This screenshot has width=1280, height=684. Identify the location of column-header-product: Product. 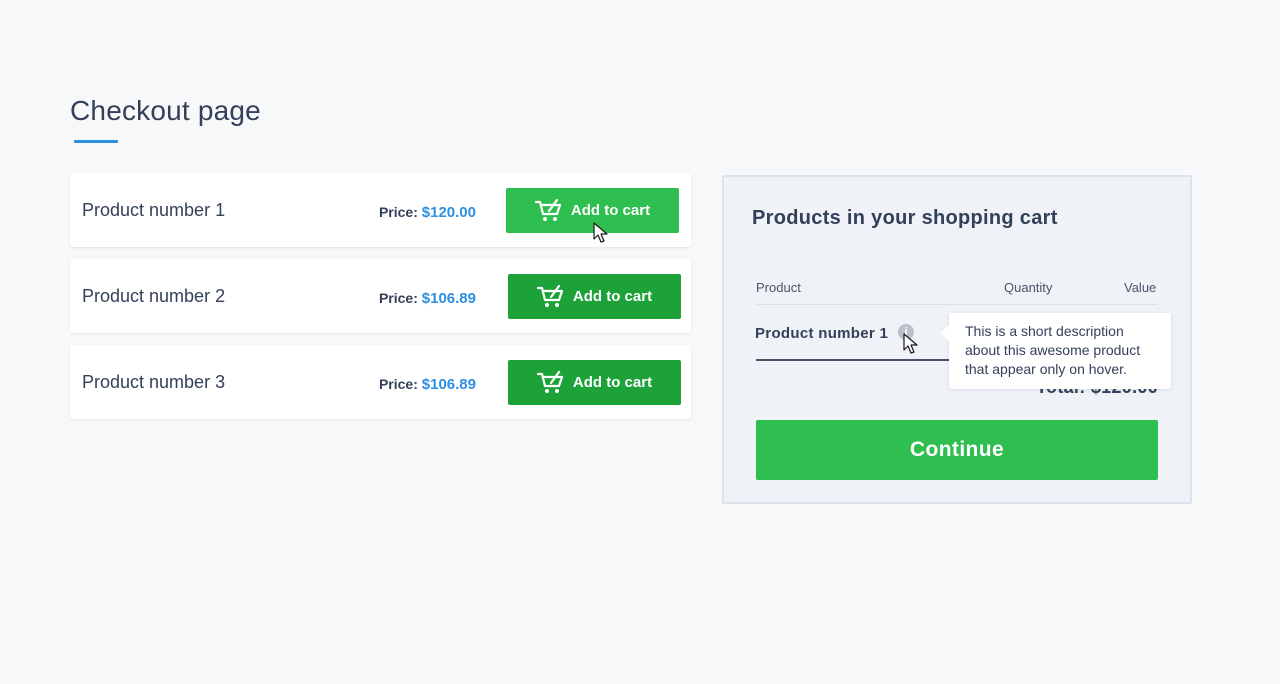
(778, 287).